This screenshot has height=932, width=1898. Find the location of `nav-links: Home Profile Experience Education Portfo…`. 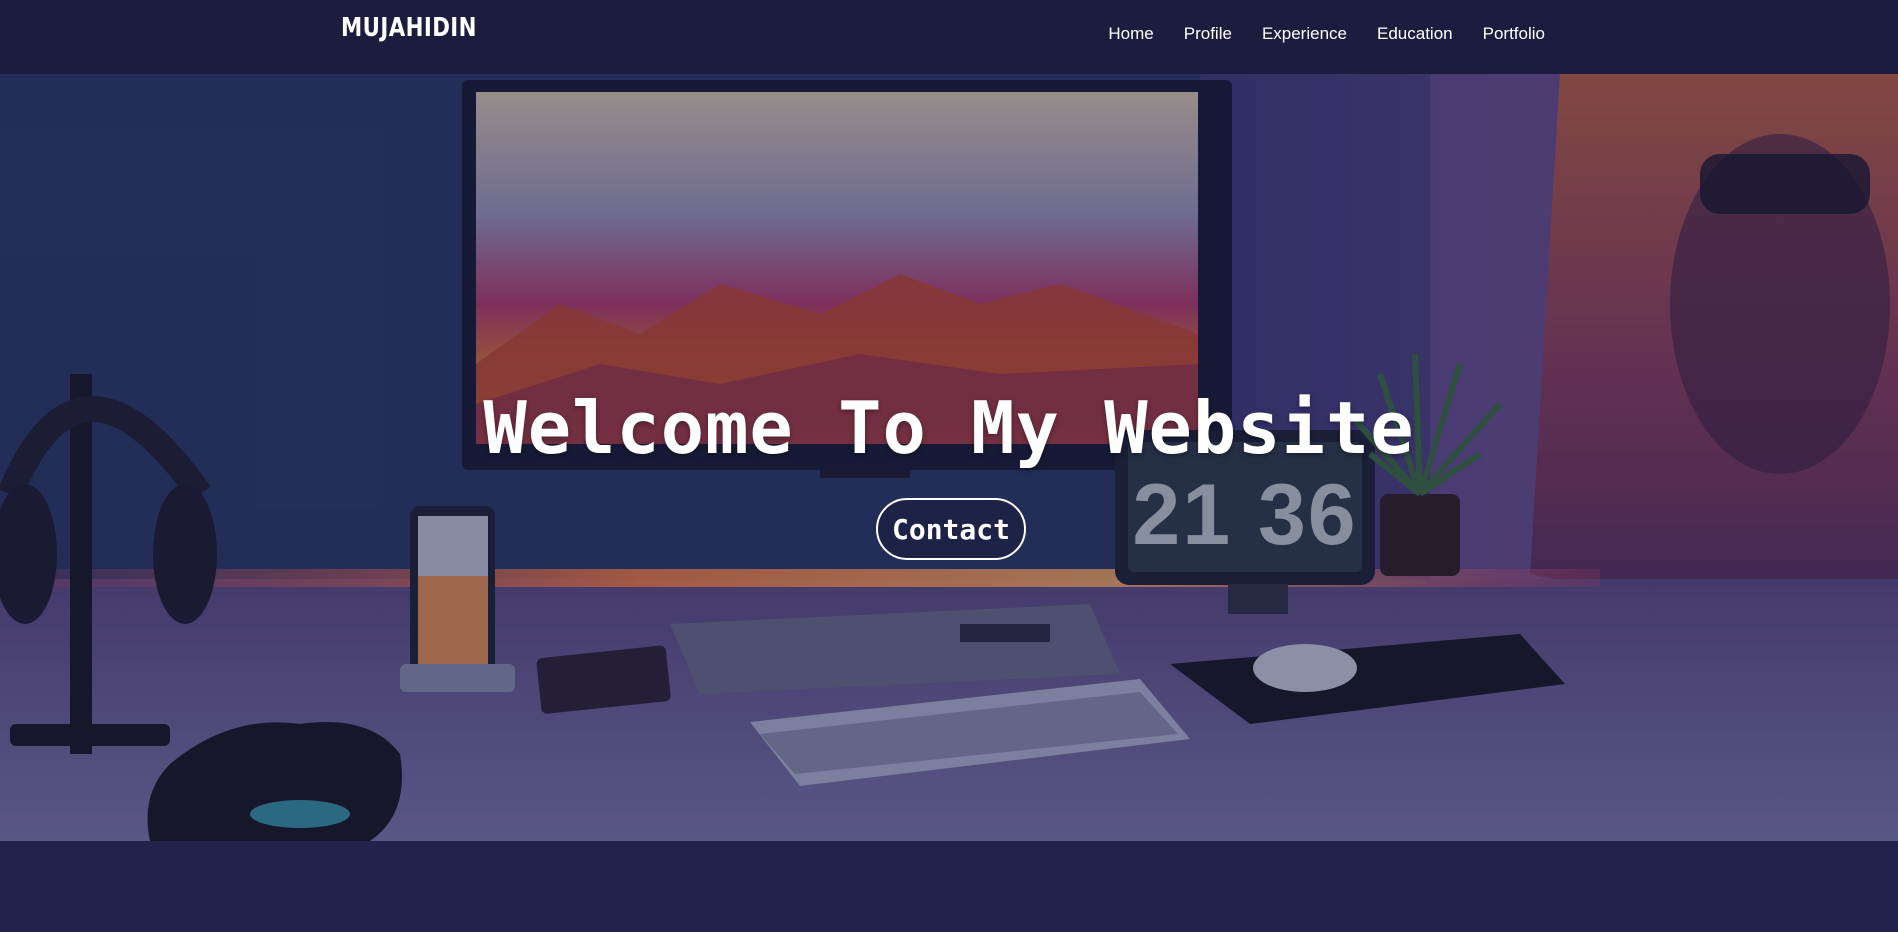

nav-links: Home Profile Experience Education Portfo… is located at coordinates (1311, 34).